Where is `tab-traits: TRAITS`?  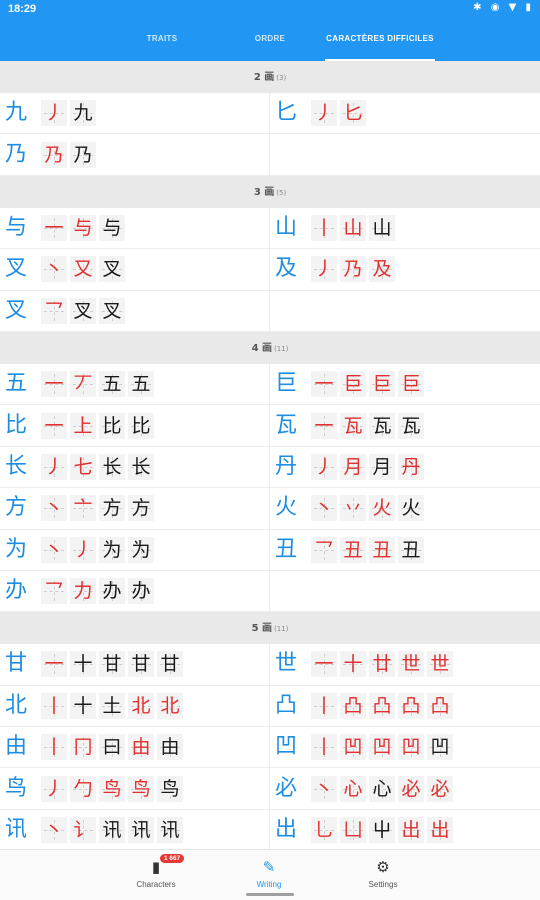 tab-traits: TRAITS is located at coordinates (162, 39).